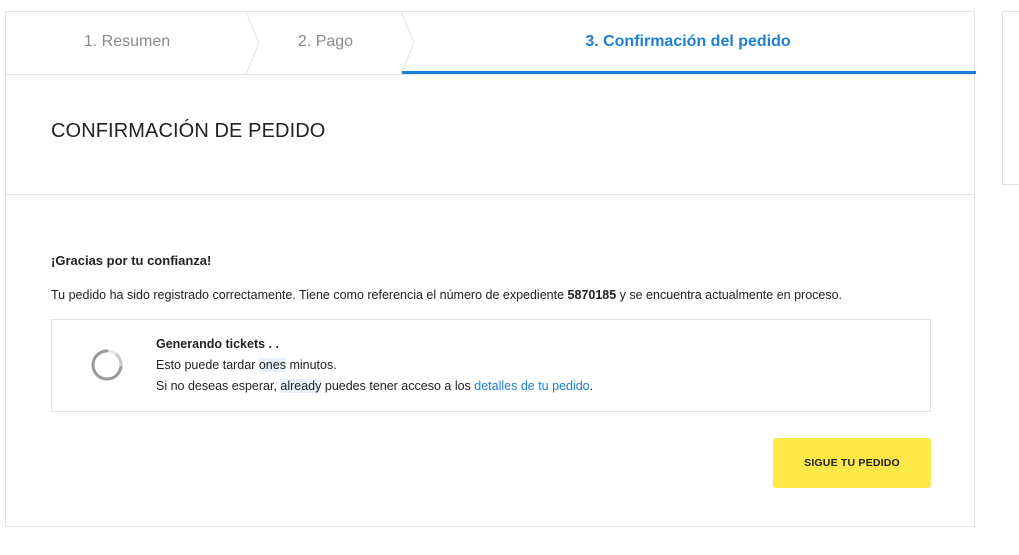 This screenshot has height=555, width=1019. What do you see at coordinates (107, 365) in the screenshot?
I see `loading-spinner-icon` at bounding box center [107, 365].